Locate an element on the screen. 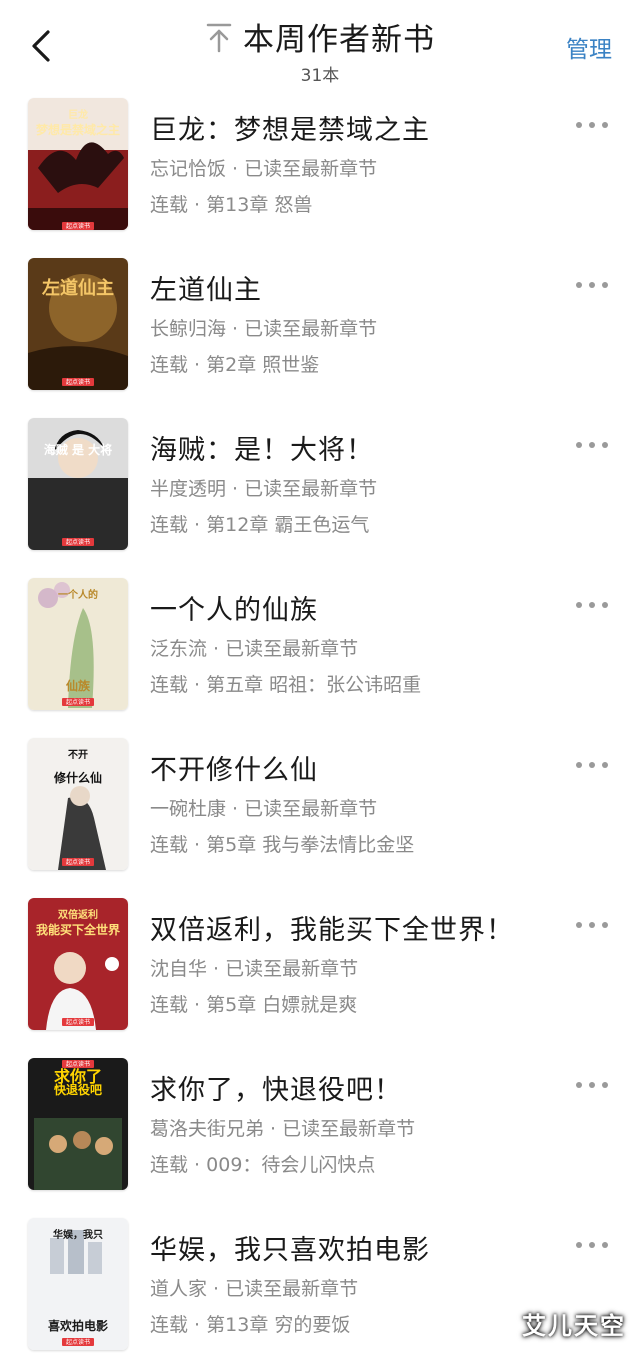 This screenshot has height=1370, width=640. book-author: 道人家 is located at coordinates (179, 1289).